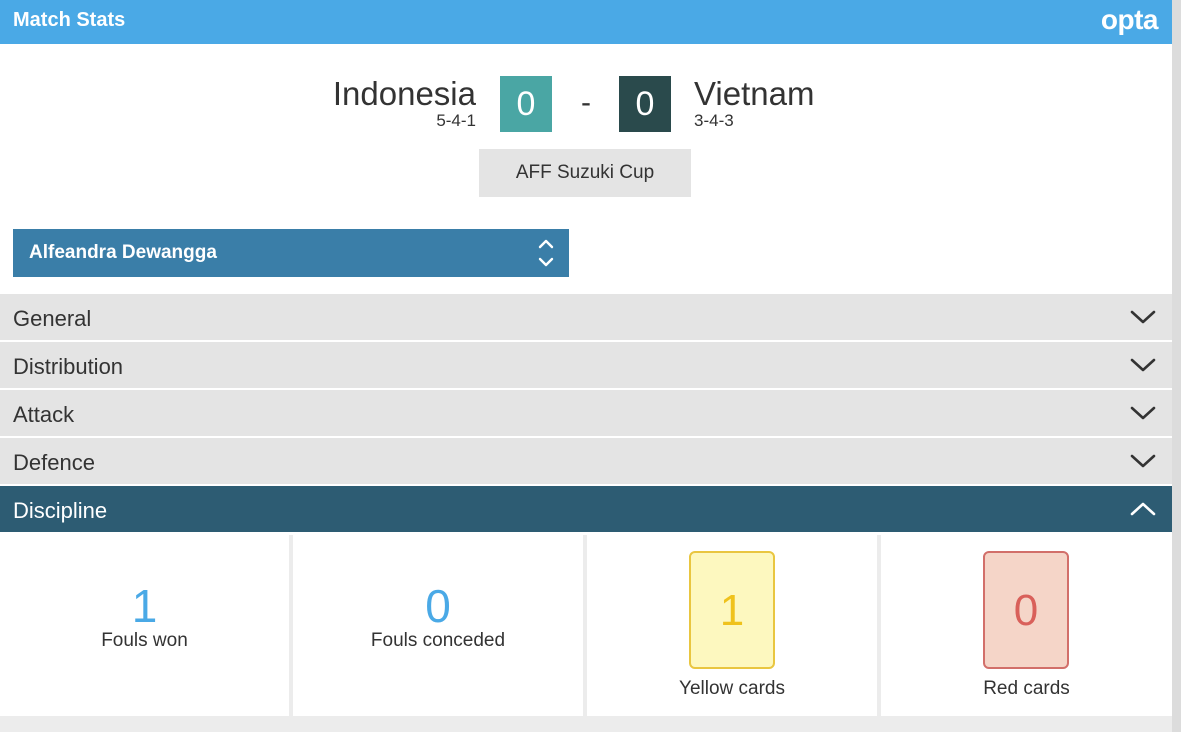 The height and width of the screenshot is (732, 1181). What do you see at coordinates (438, 606) in the screenshot?
I see `stat-value: 0` at bounding box center [438, 606].